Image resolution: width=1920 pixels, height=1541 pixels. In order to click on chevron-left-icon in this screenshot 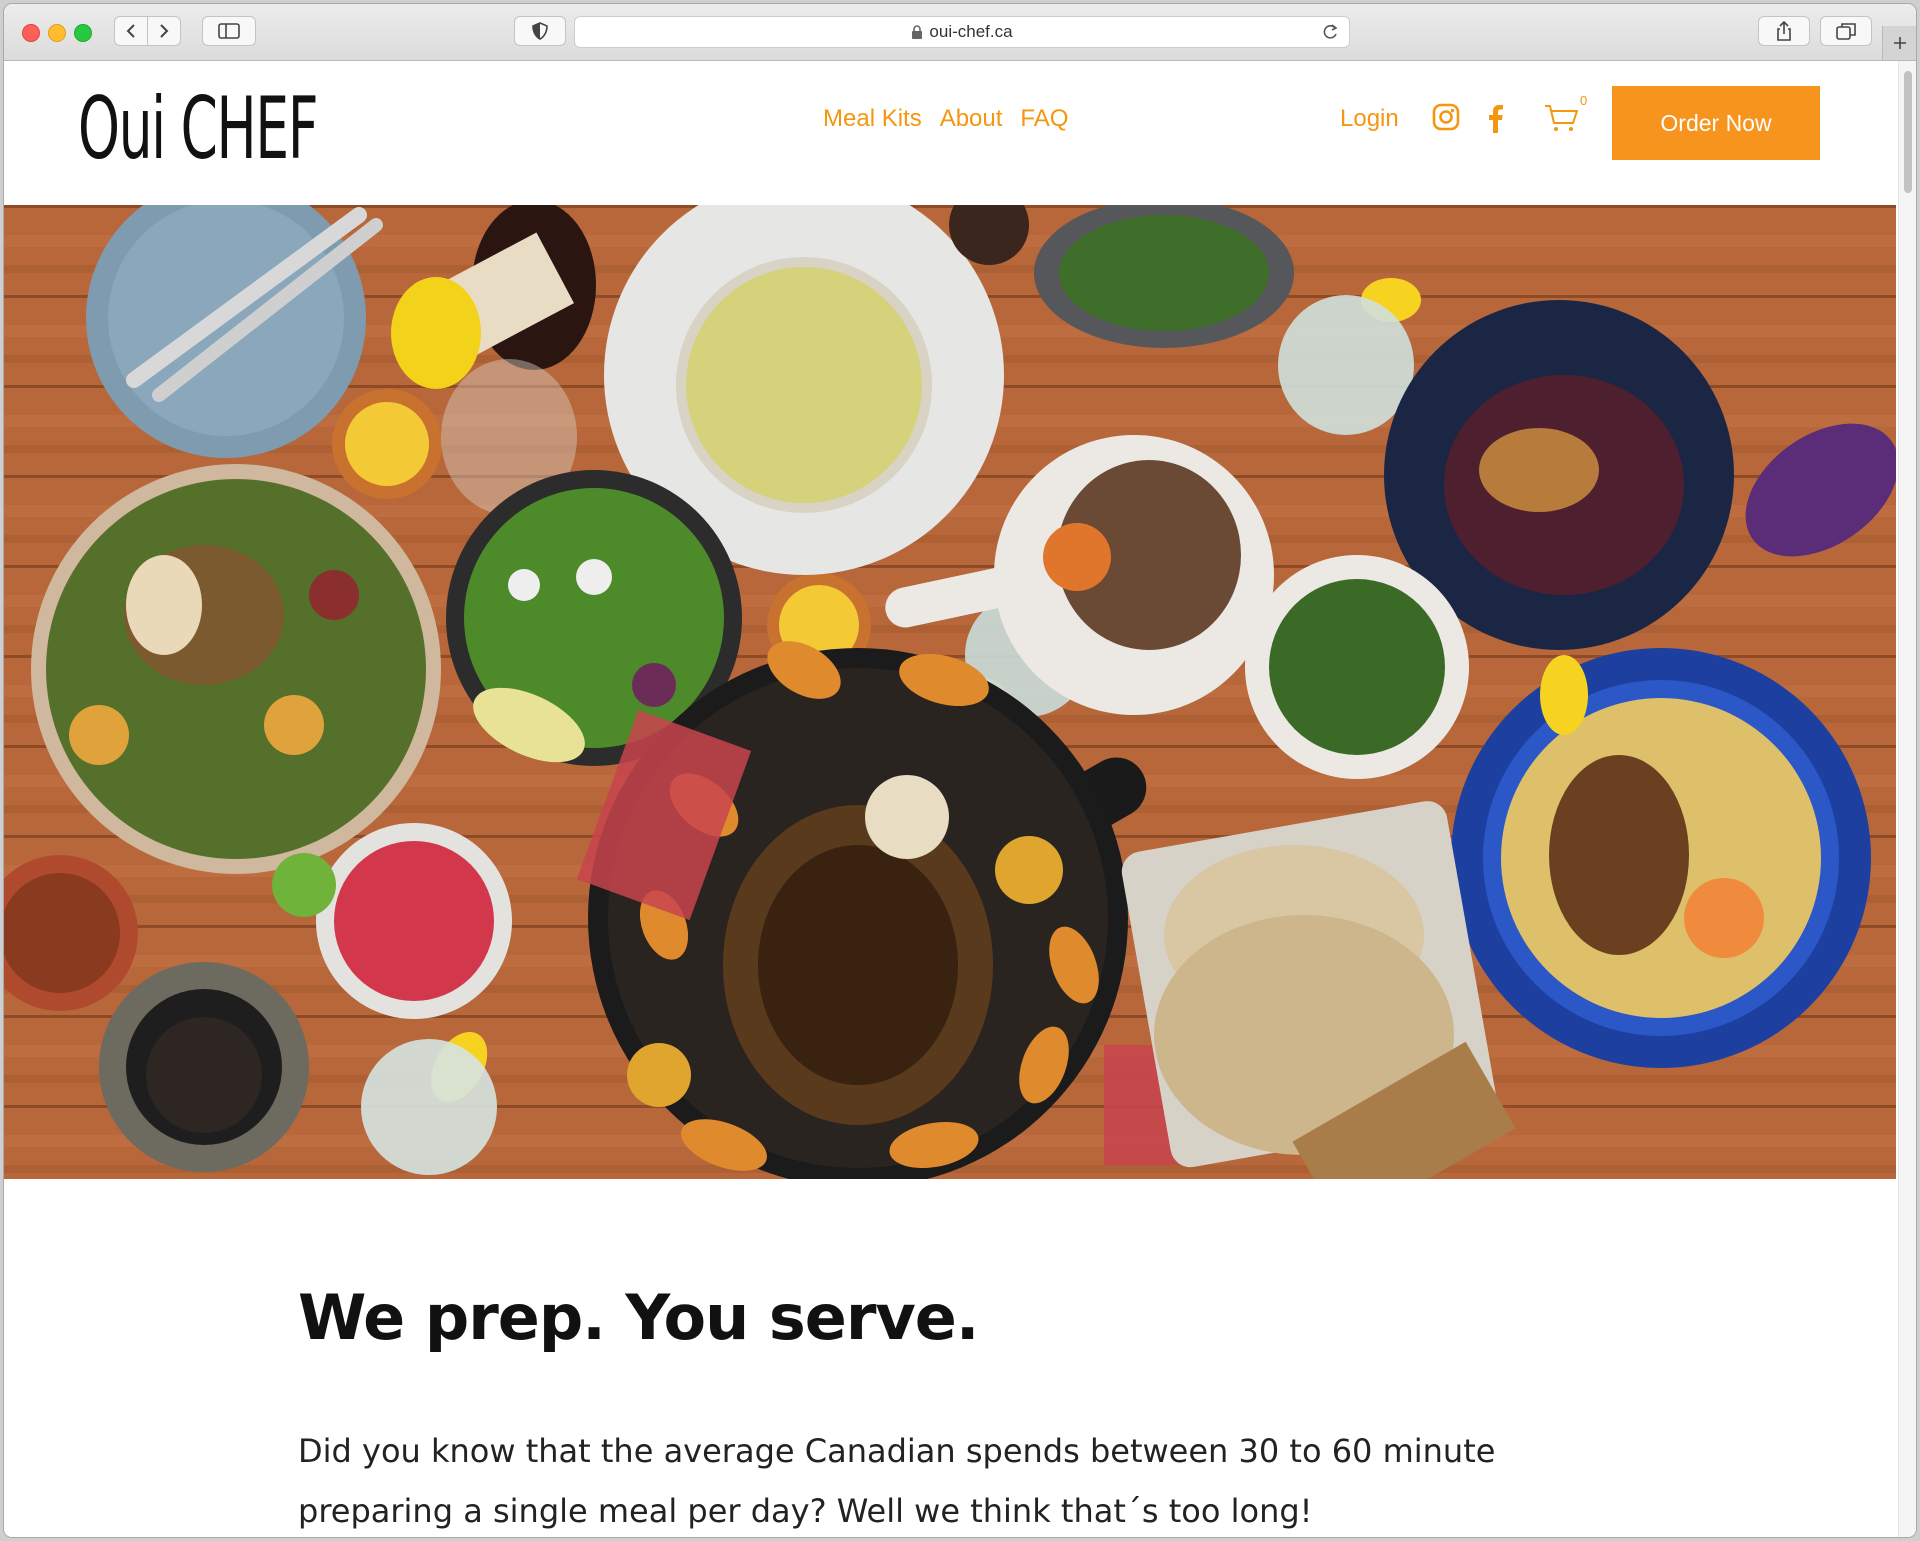, I will do `click(130, 31)`.